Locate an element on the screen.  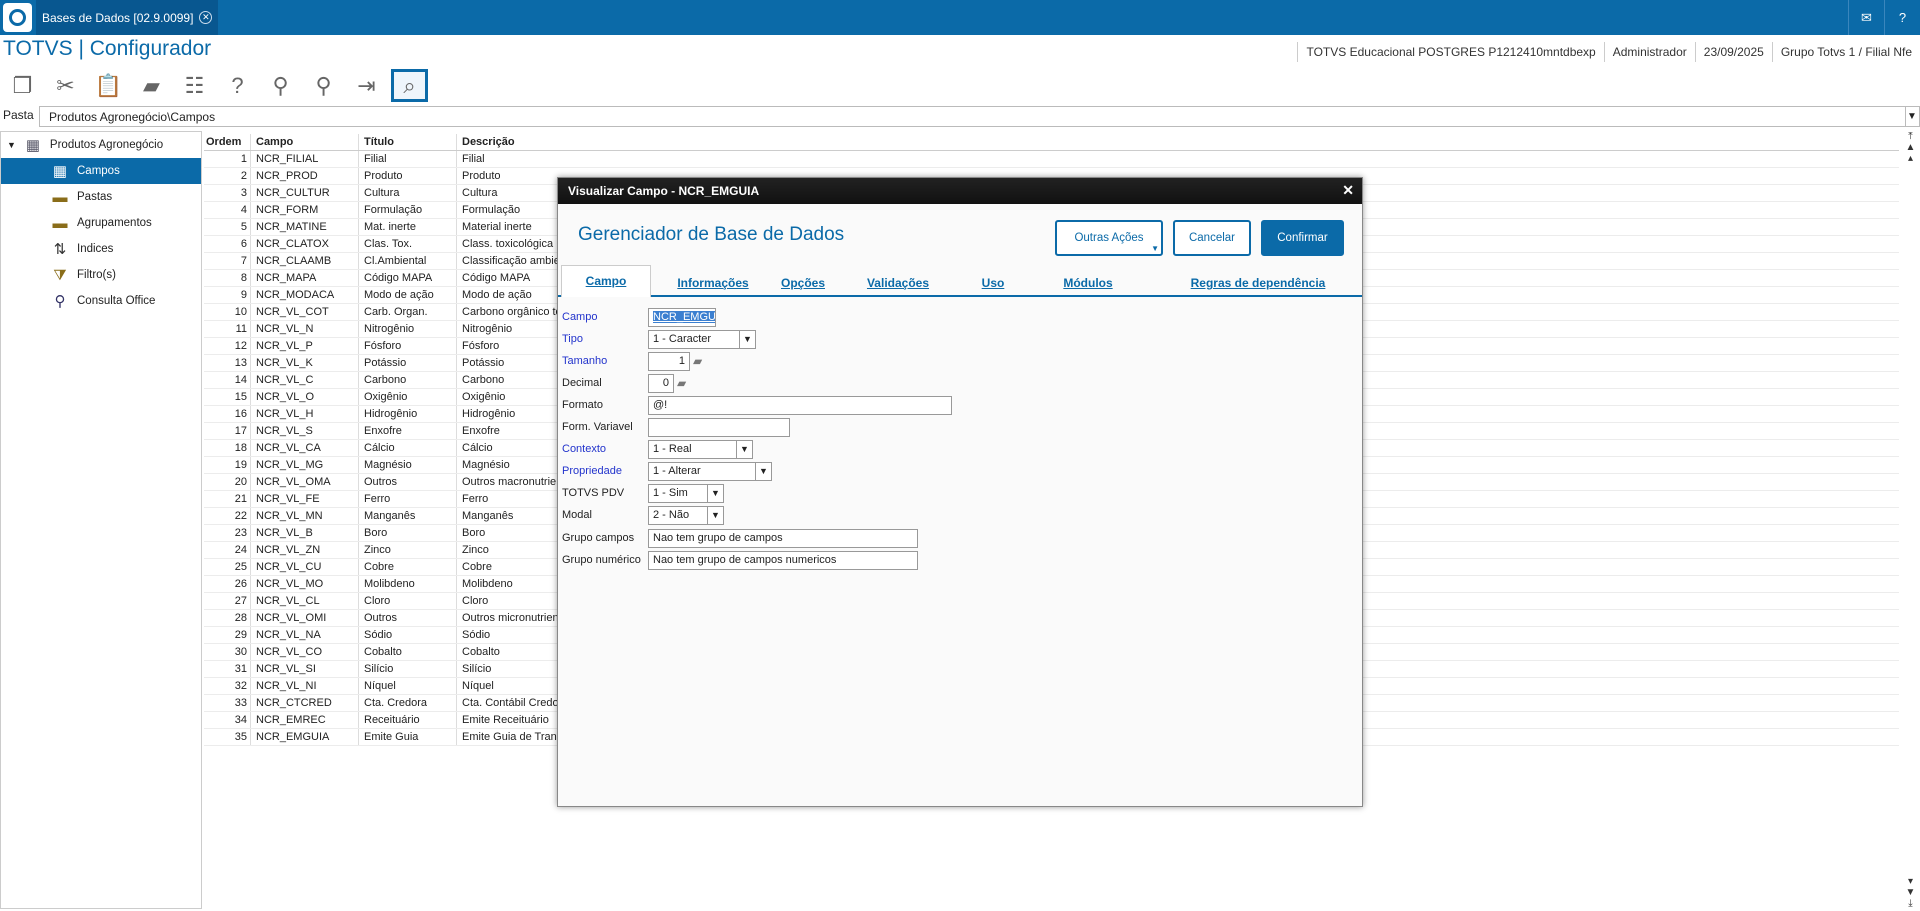
copy-icon: ❐ is located at coordinates (22, 85).